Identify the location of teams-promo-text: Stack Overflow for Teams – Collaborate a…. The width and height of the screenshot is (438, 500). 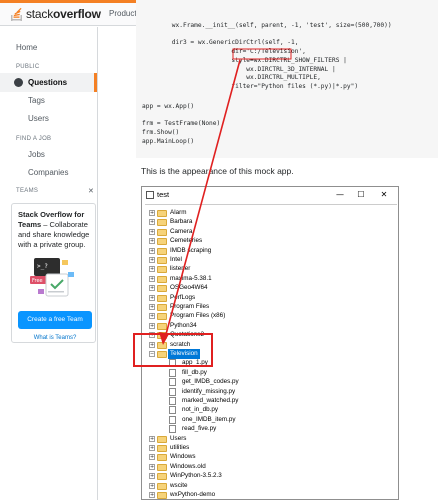
(57, 230).